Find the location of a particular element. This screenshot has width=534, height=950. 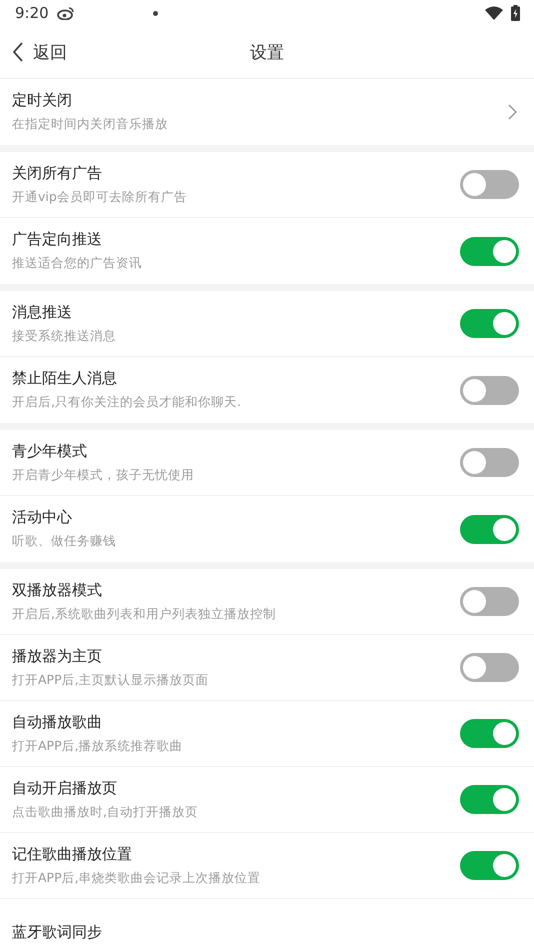

setting-title: 自动开启播放页 is located at coordinates (65, 788).